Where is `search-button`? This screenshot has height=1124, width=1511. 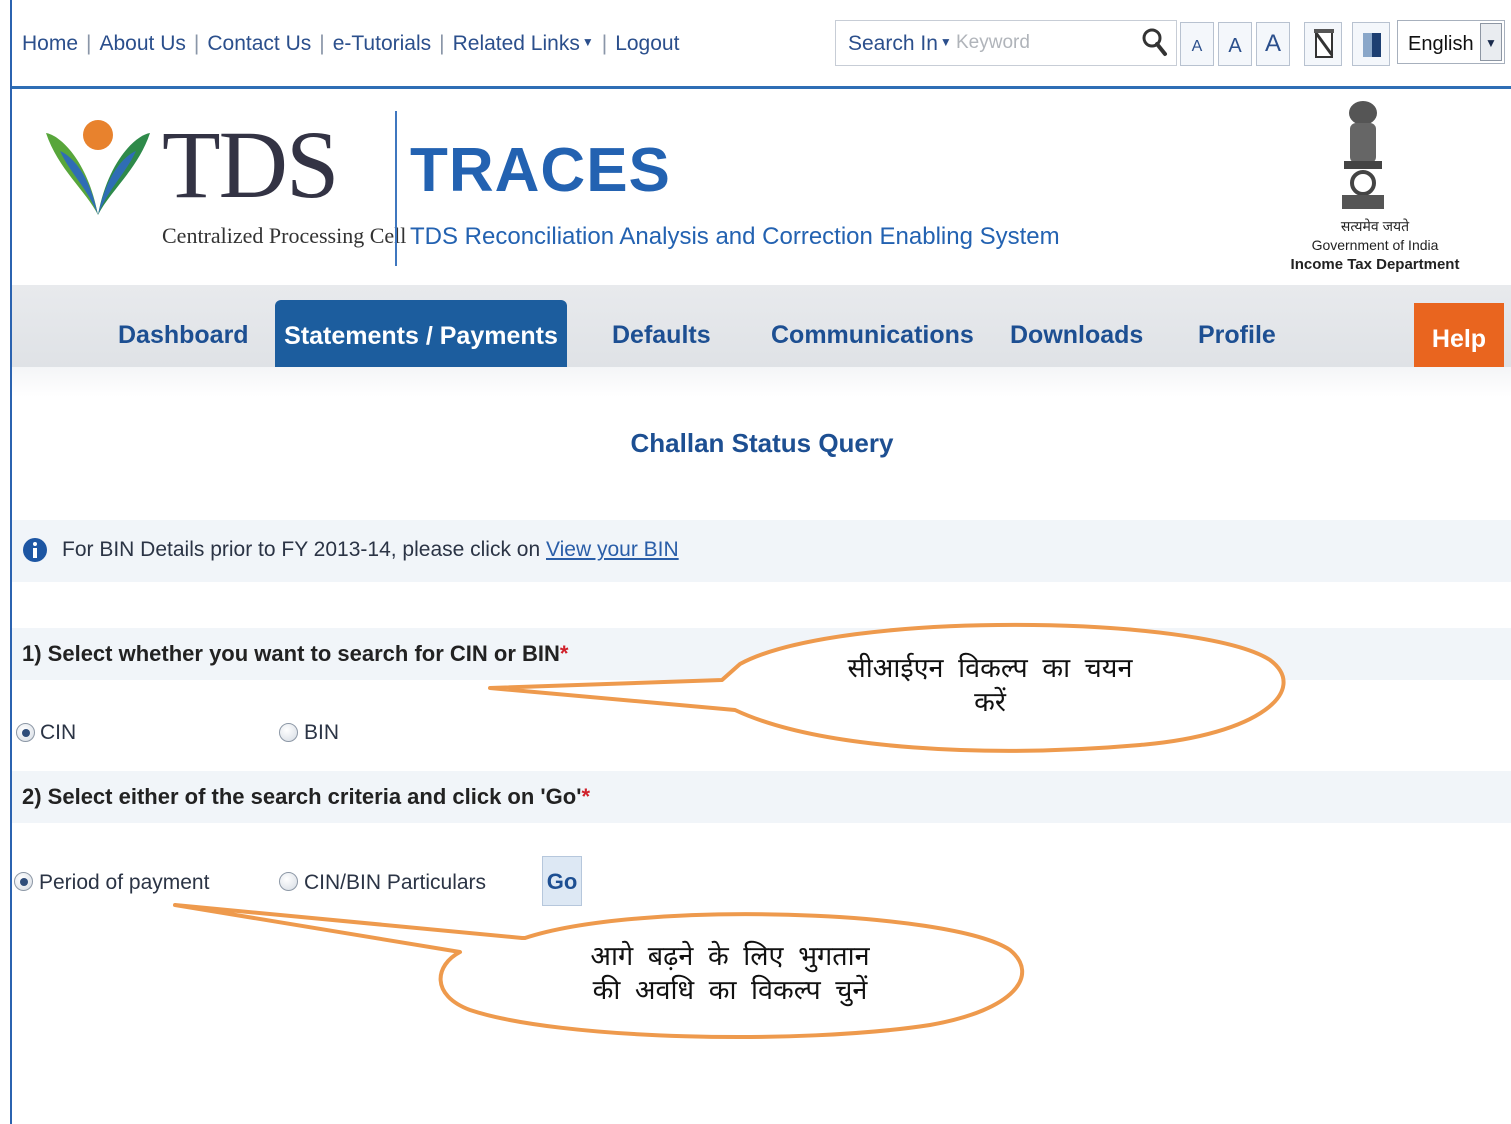 search-button is located at coordinates (1155, 43).